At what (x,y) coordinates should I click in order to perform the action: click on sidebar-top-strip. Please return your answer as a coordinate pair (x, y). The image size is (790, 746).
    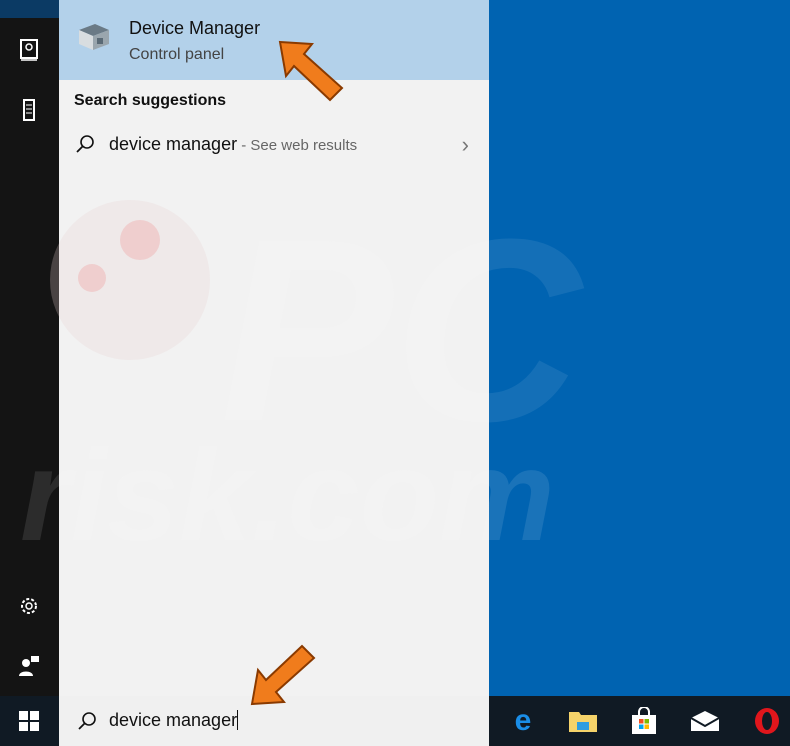
    Looking at the image, I should click on (29, 9).